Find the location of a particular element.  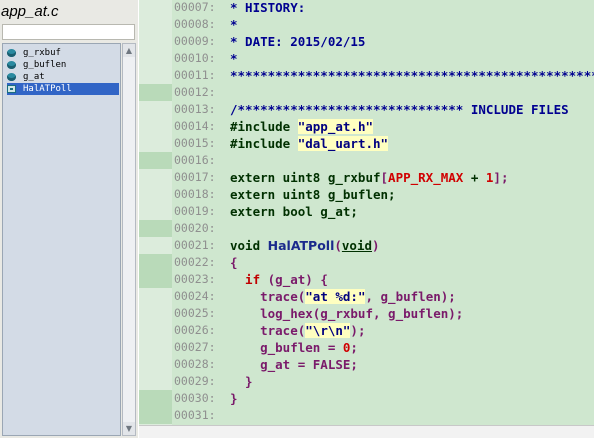

code-line: 00021: void HalATPoll(void) is located at coordinates (366, 245).